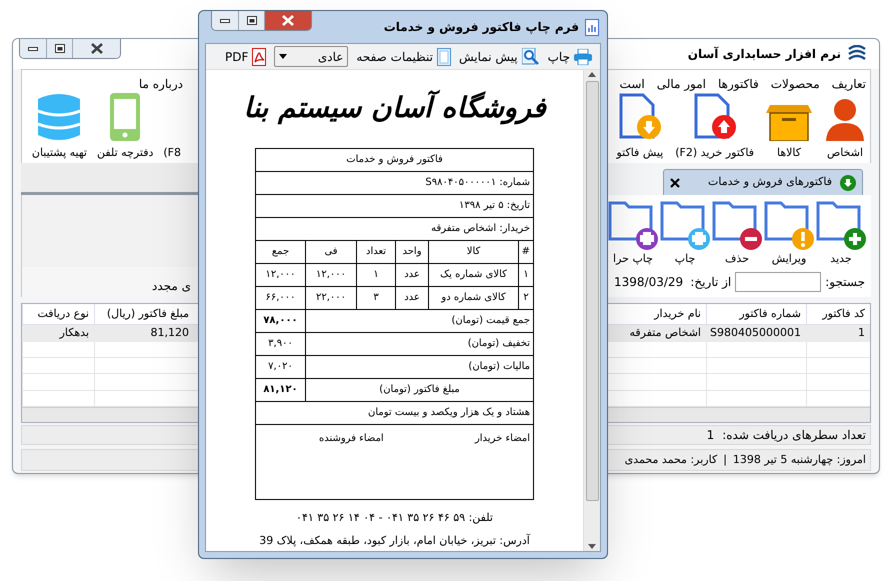 This screenshot has height=581, width=896. I want to click on toolbar-button: (F8, so click(172, 152).